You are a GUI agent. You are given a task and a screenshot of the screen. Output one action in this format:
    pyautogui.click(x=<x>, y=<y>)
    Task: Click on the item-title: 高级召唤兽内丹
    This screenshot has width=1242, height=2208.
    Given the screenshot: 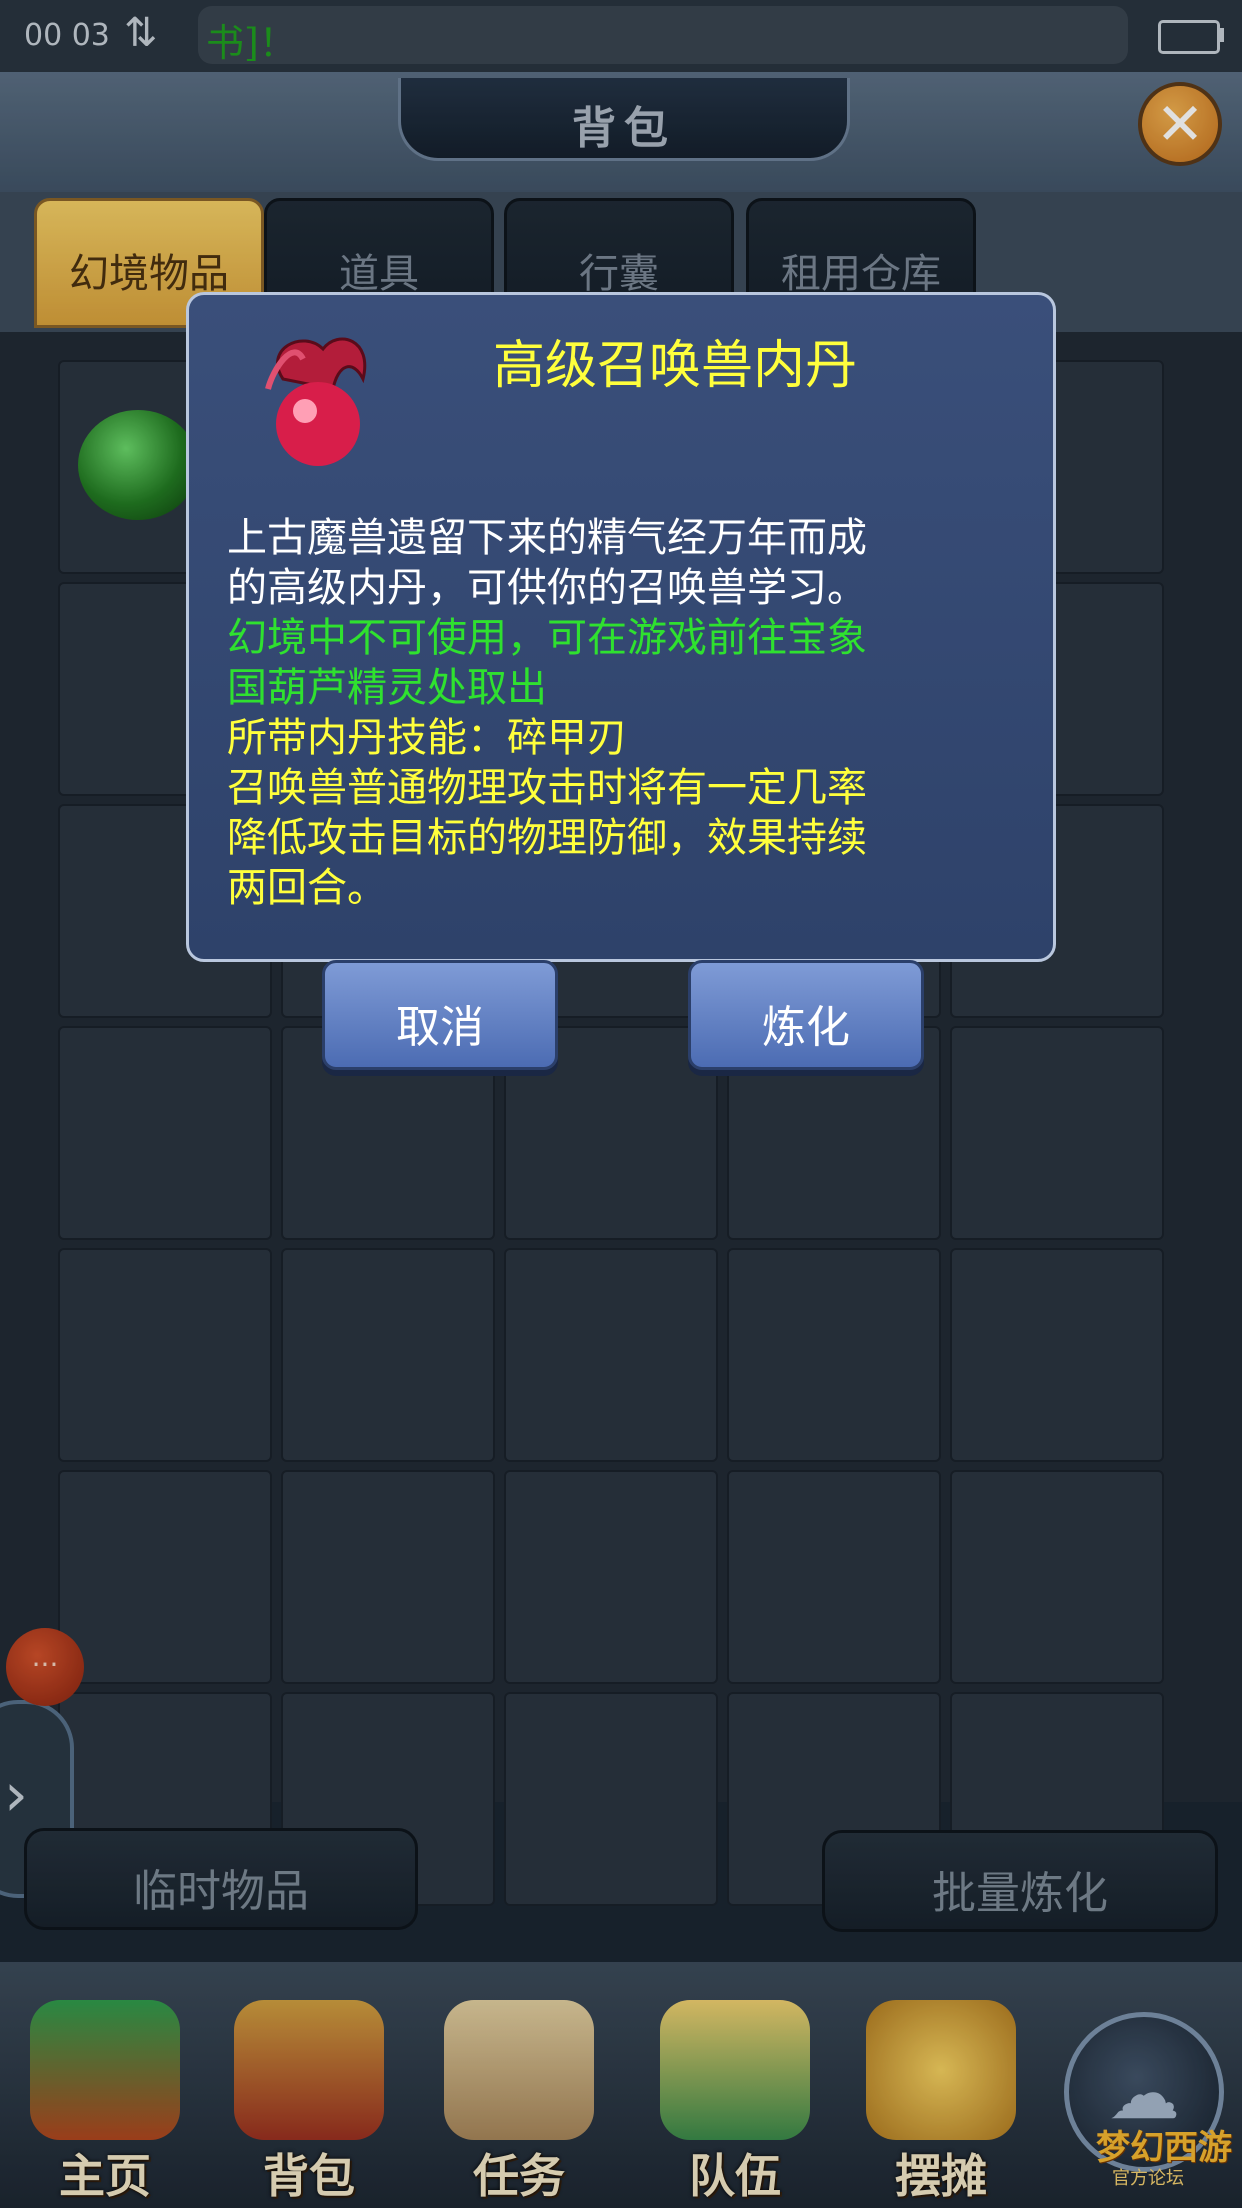 What is the action you would take?
    pyautogui.click(x=674, y=366)
    